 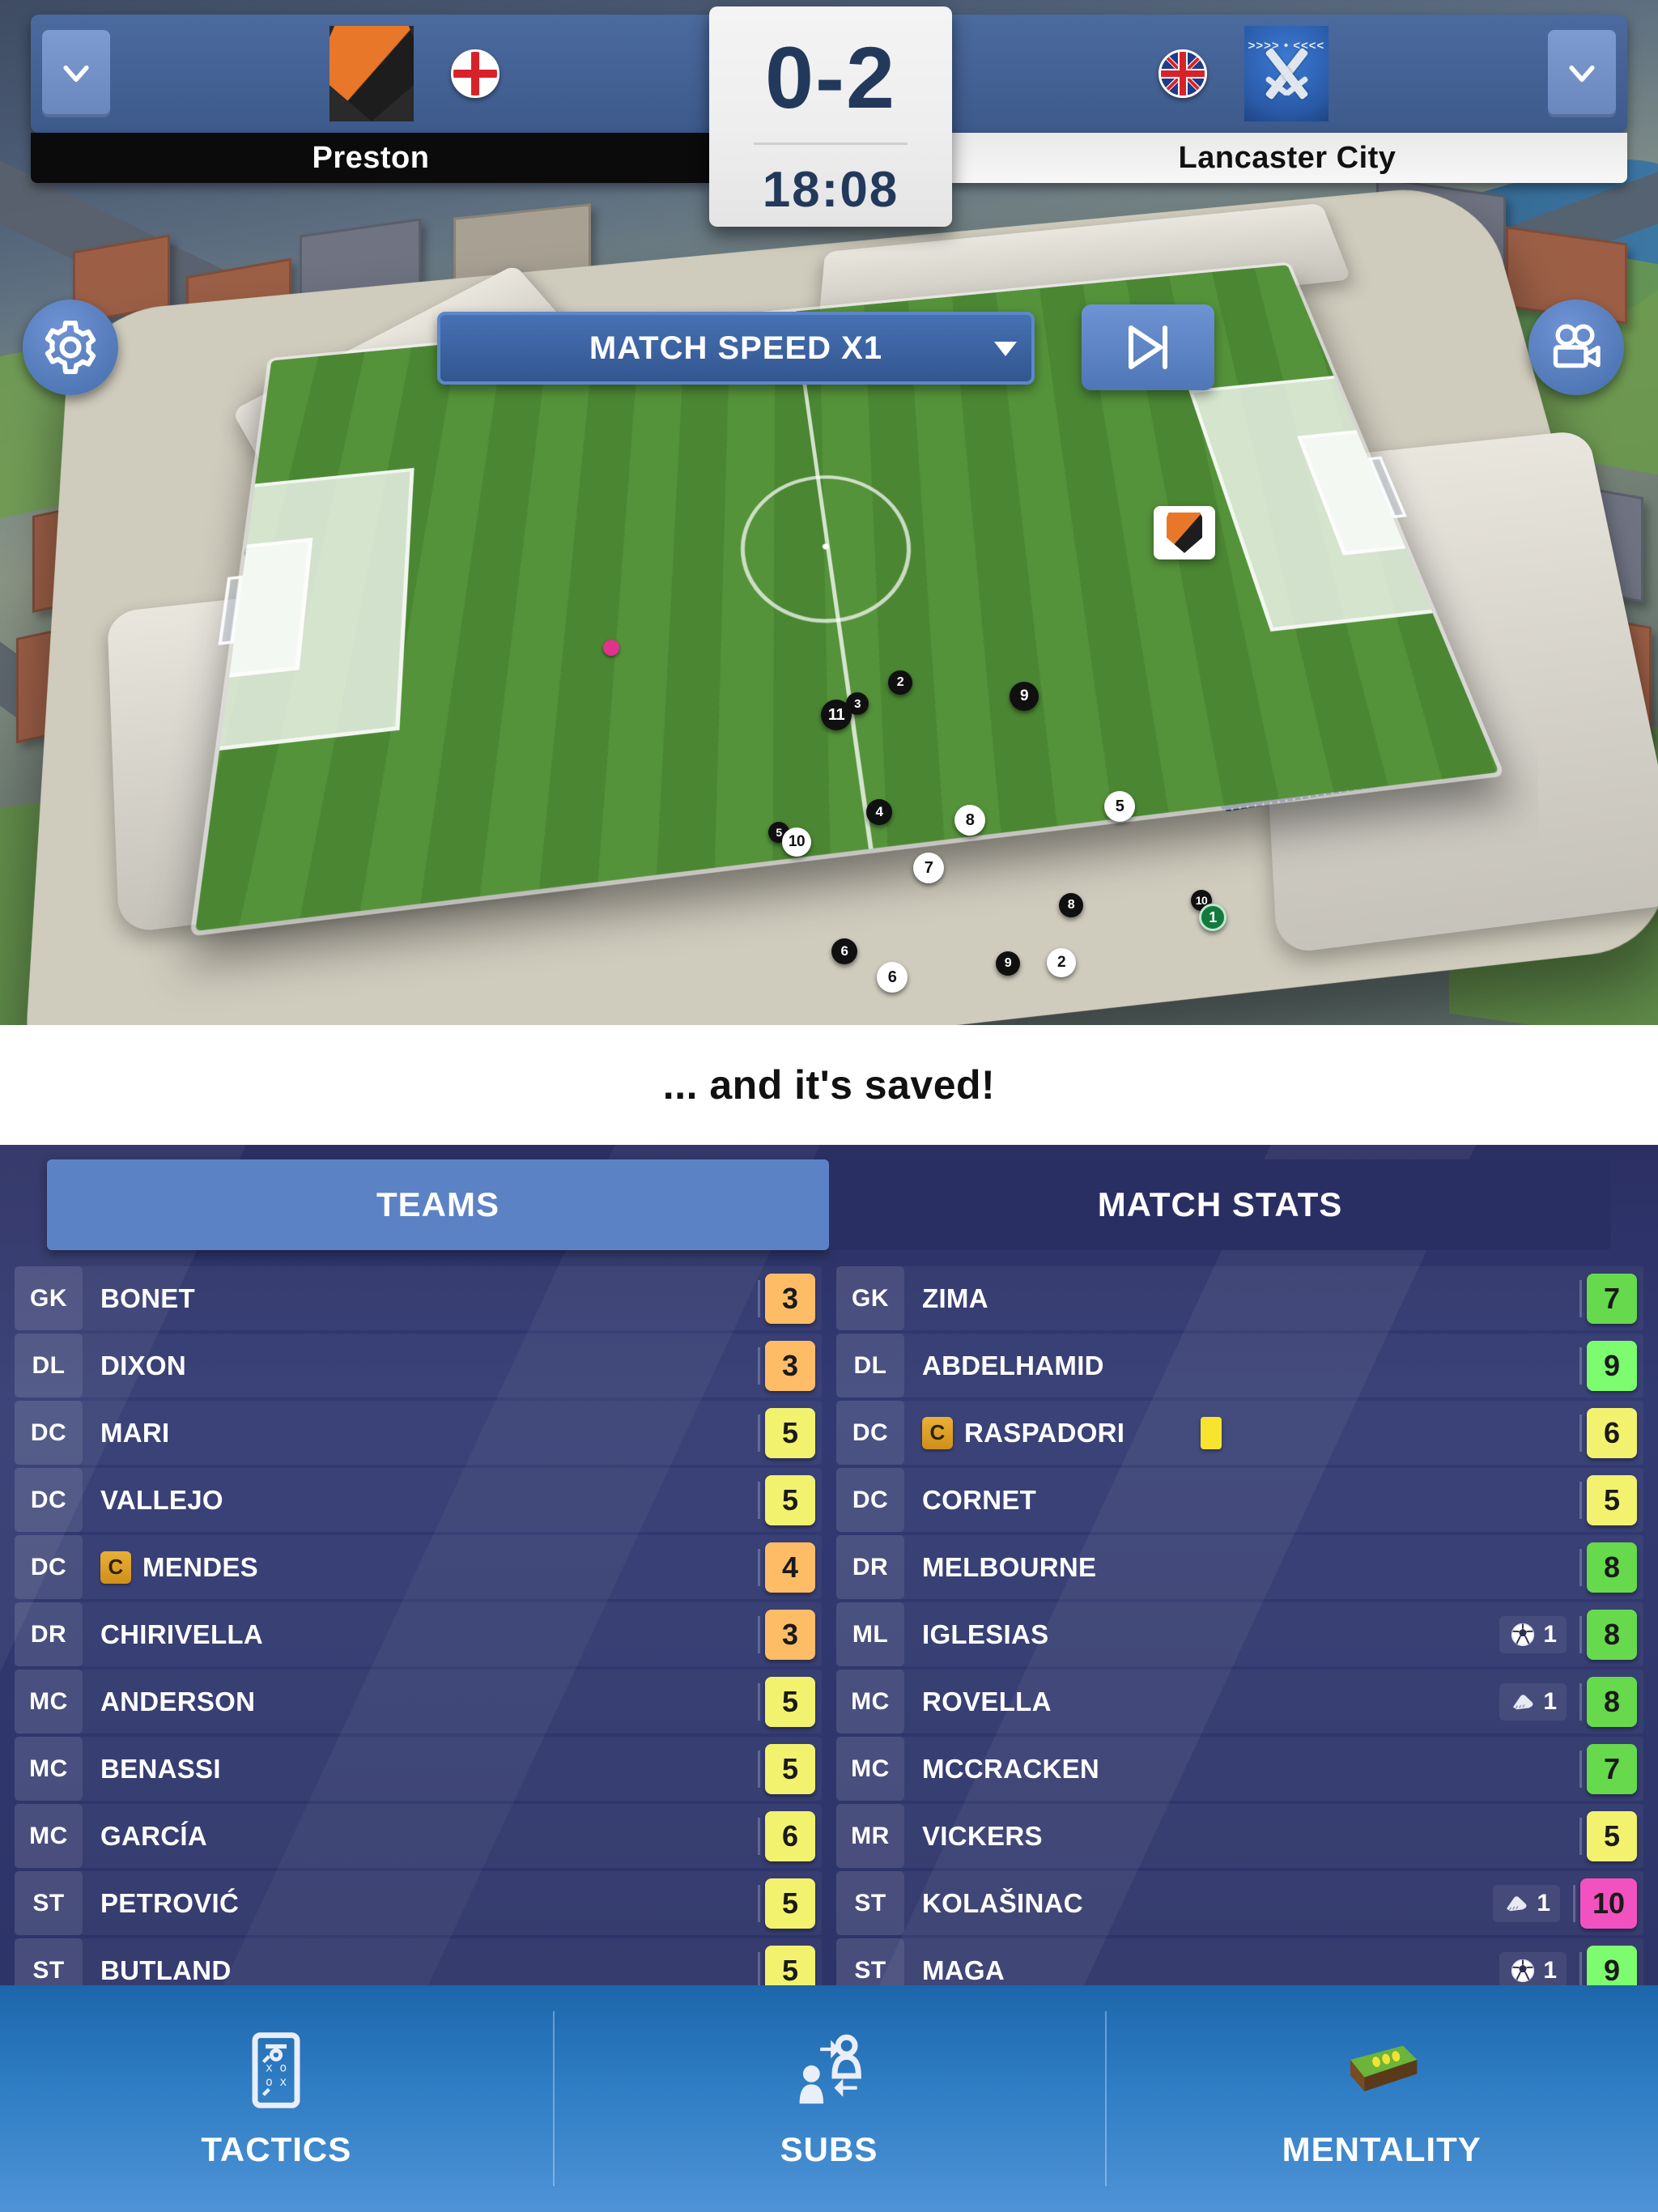 What do you see at coordinates (1239, 1836) in the screenshot?
I see `player-row: MR VICKERS 5` at bounding box center [1239, 1836].